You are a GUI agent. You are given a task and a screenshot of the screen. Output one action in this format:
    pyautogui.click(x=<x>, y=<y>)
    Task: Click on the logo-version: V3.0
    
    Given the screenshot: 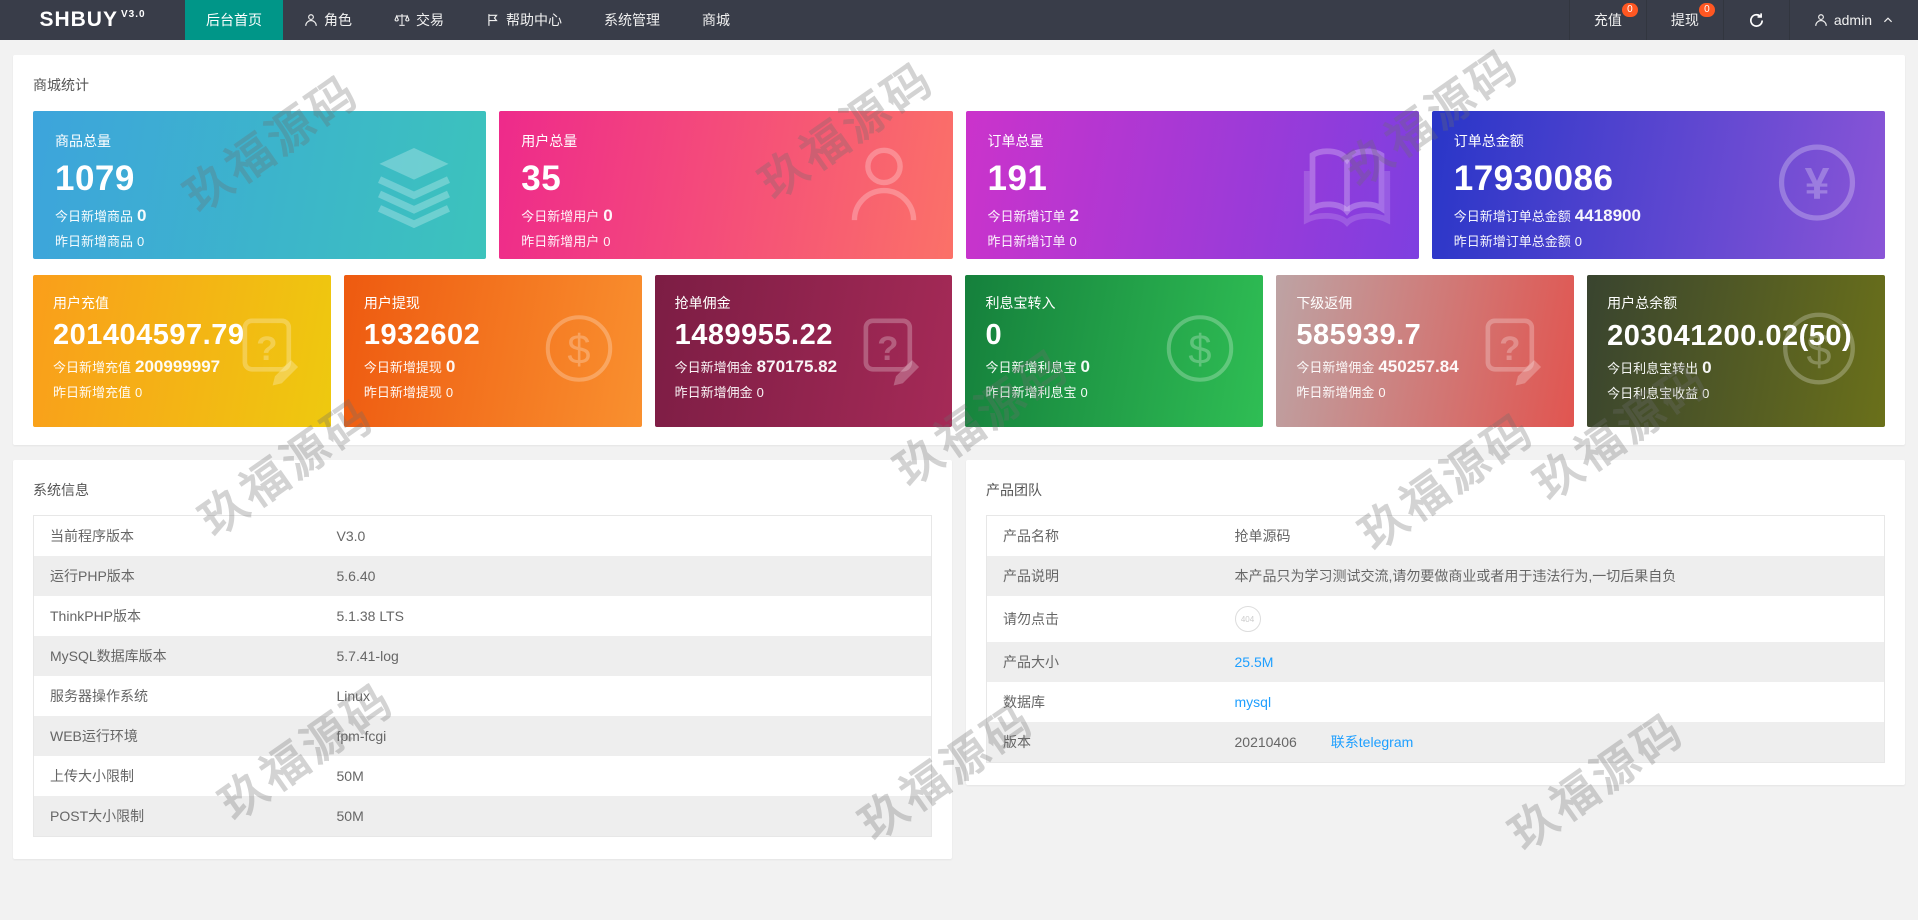 What is the action you would take?
    pyautogui.click(x=133, y=14)
    